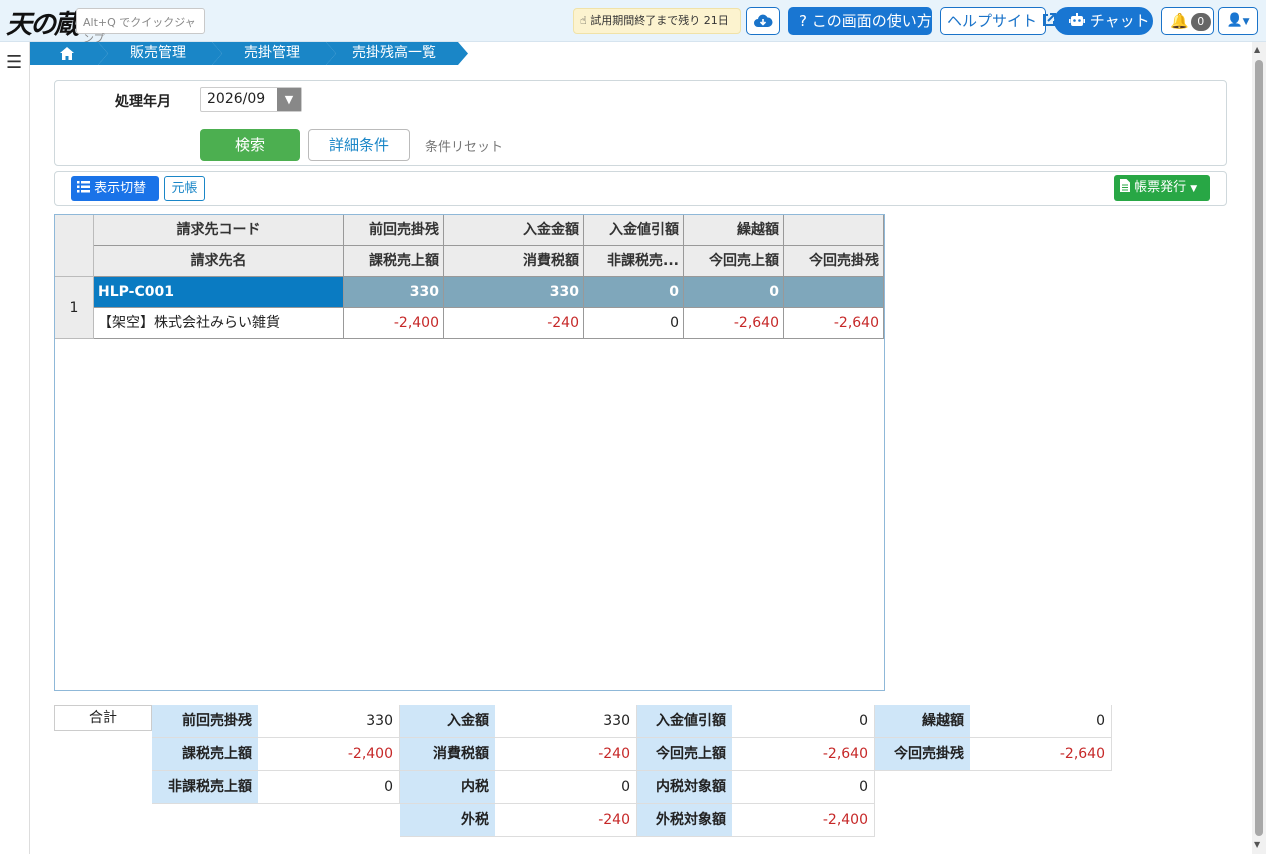 This screenshot has width=1266, height=854. What do you see at coordinates (1162, 188) in the screenshot?
I see `report-issue-button: 帳票発行 ▼` at bounding box center [1162, 188].